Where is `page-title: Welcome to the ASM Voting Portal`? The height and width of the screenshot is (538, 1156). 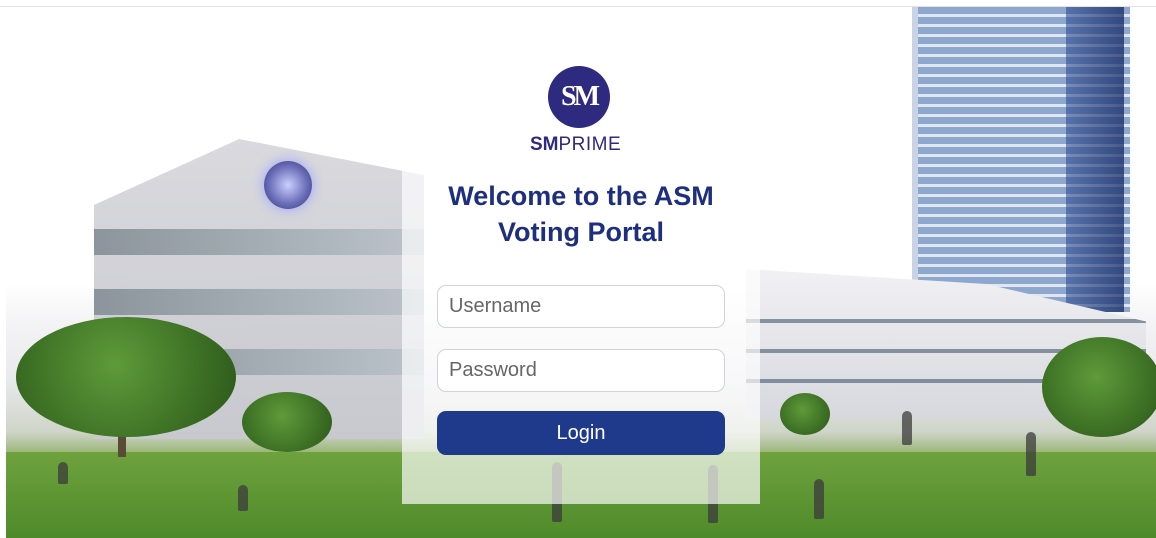 page-title: Welcome to the ASM Voting Portal is located at coordinates (581, 214).